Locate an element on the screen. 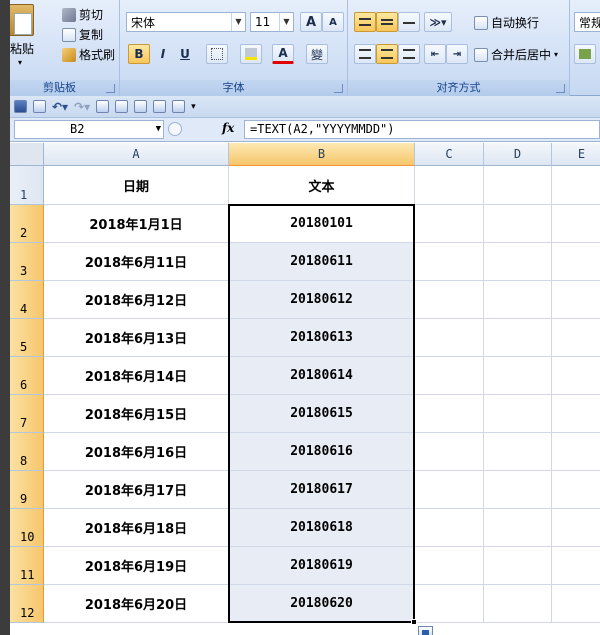  align-left-button is located at coordinates (365, 54).